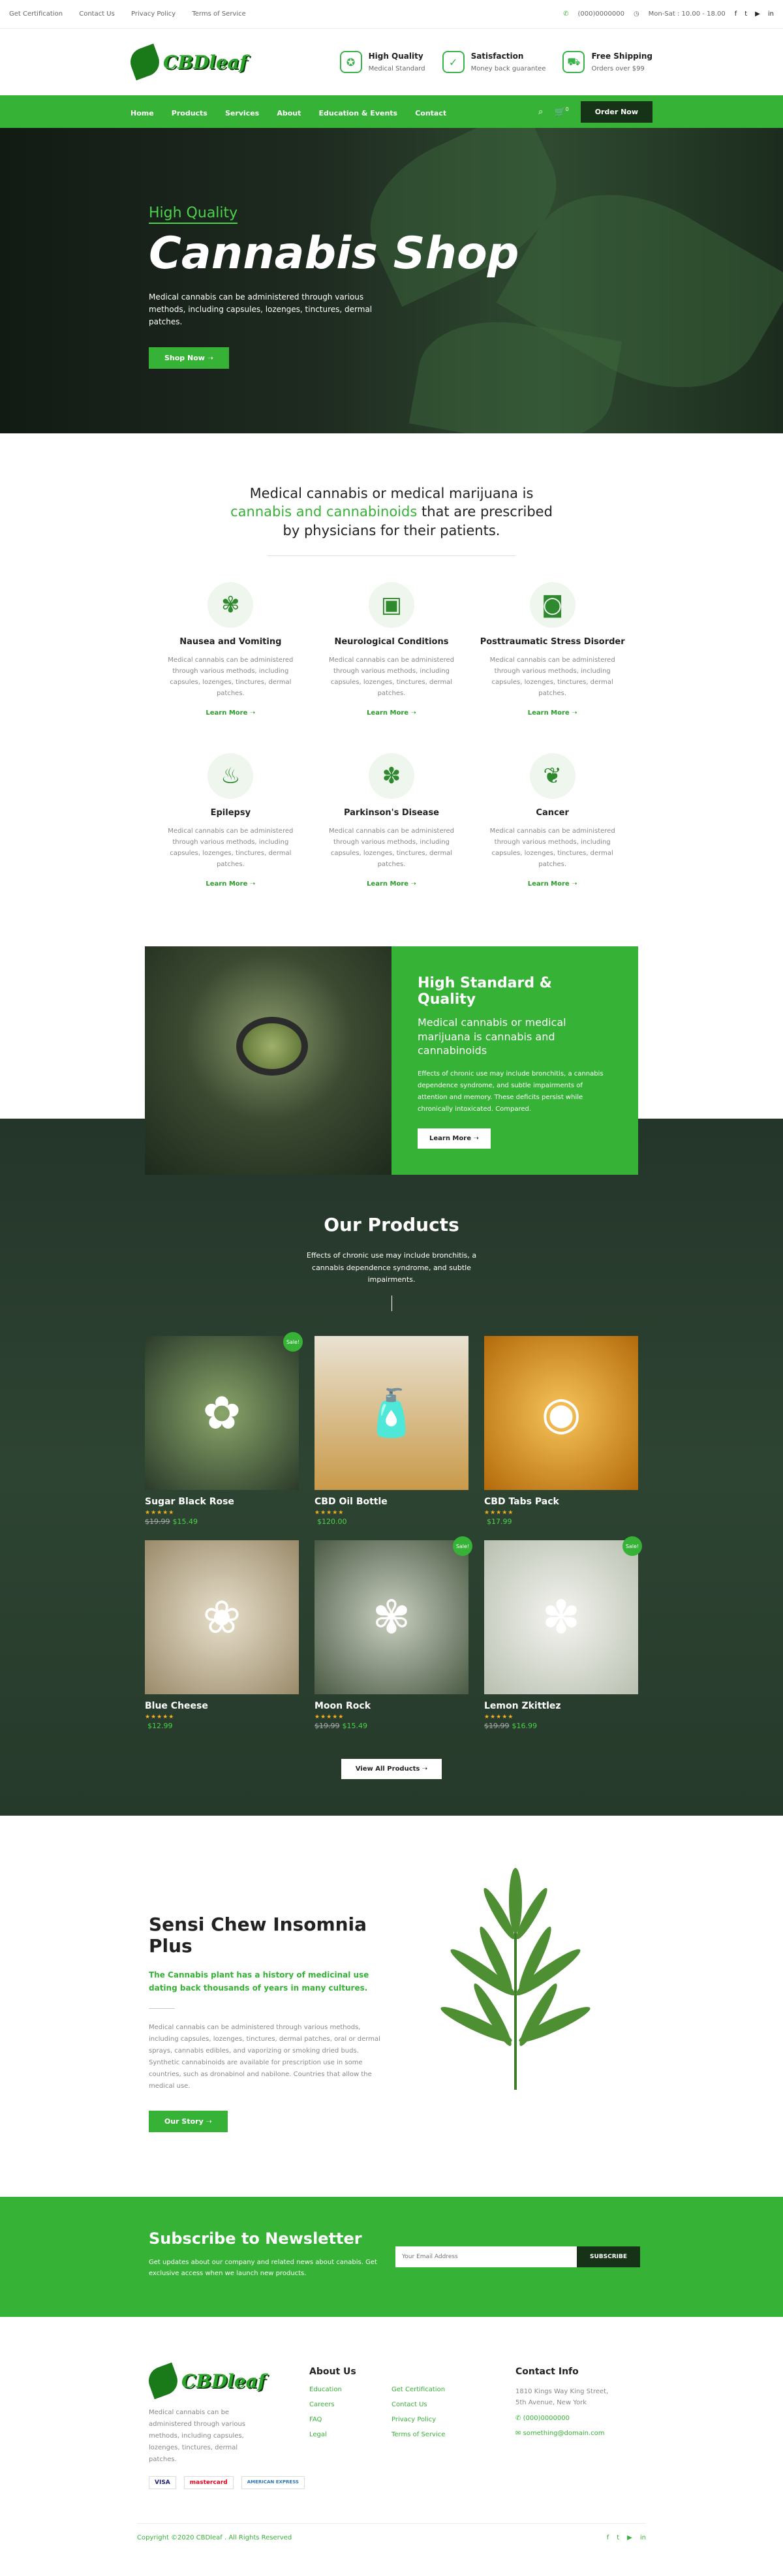 This screenshot has width=783, height=2576. Describe the element at coordinates (332, 2404) in the screenshot. I see `footer-link-careers: Careers` at that location.